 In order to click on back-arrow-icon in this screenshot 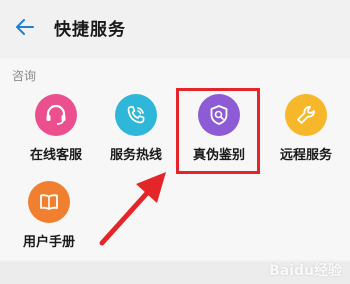, I will do `click(25, 27)`.